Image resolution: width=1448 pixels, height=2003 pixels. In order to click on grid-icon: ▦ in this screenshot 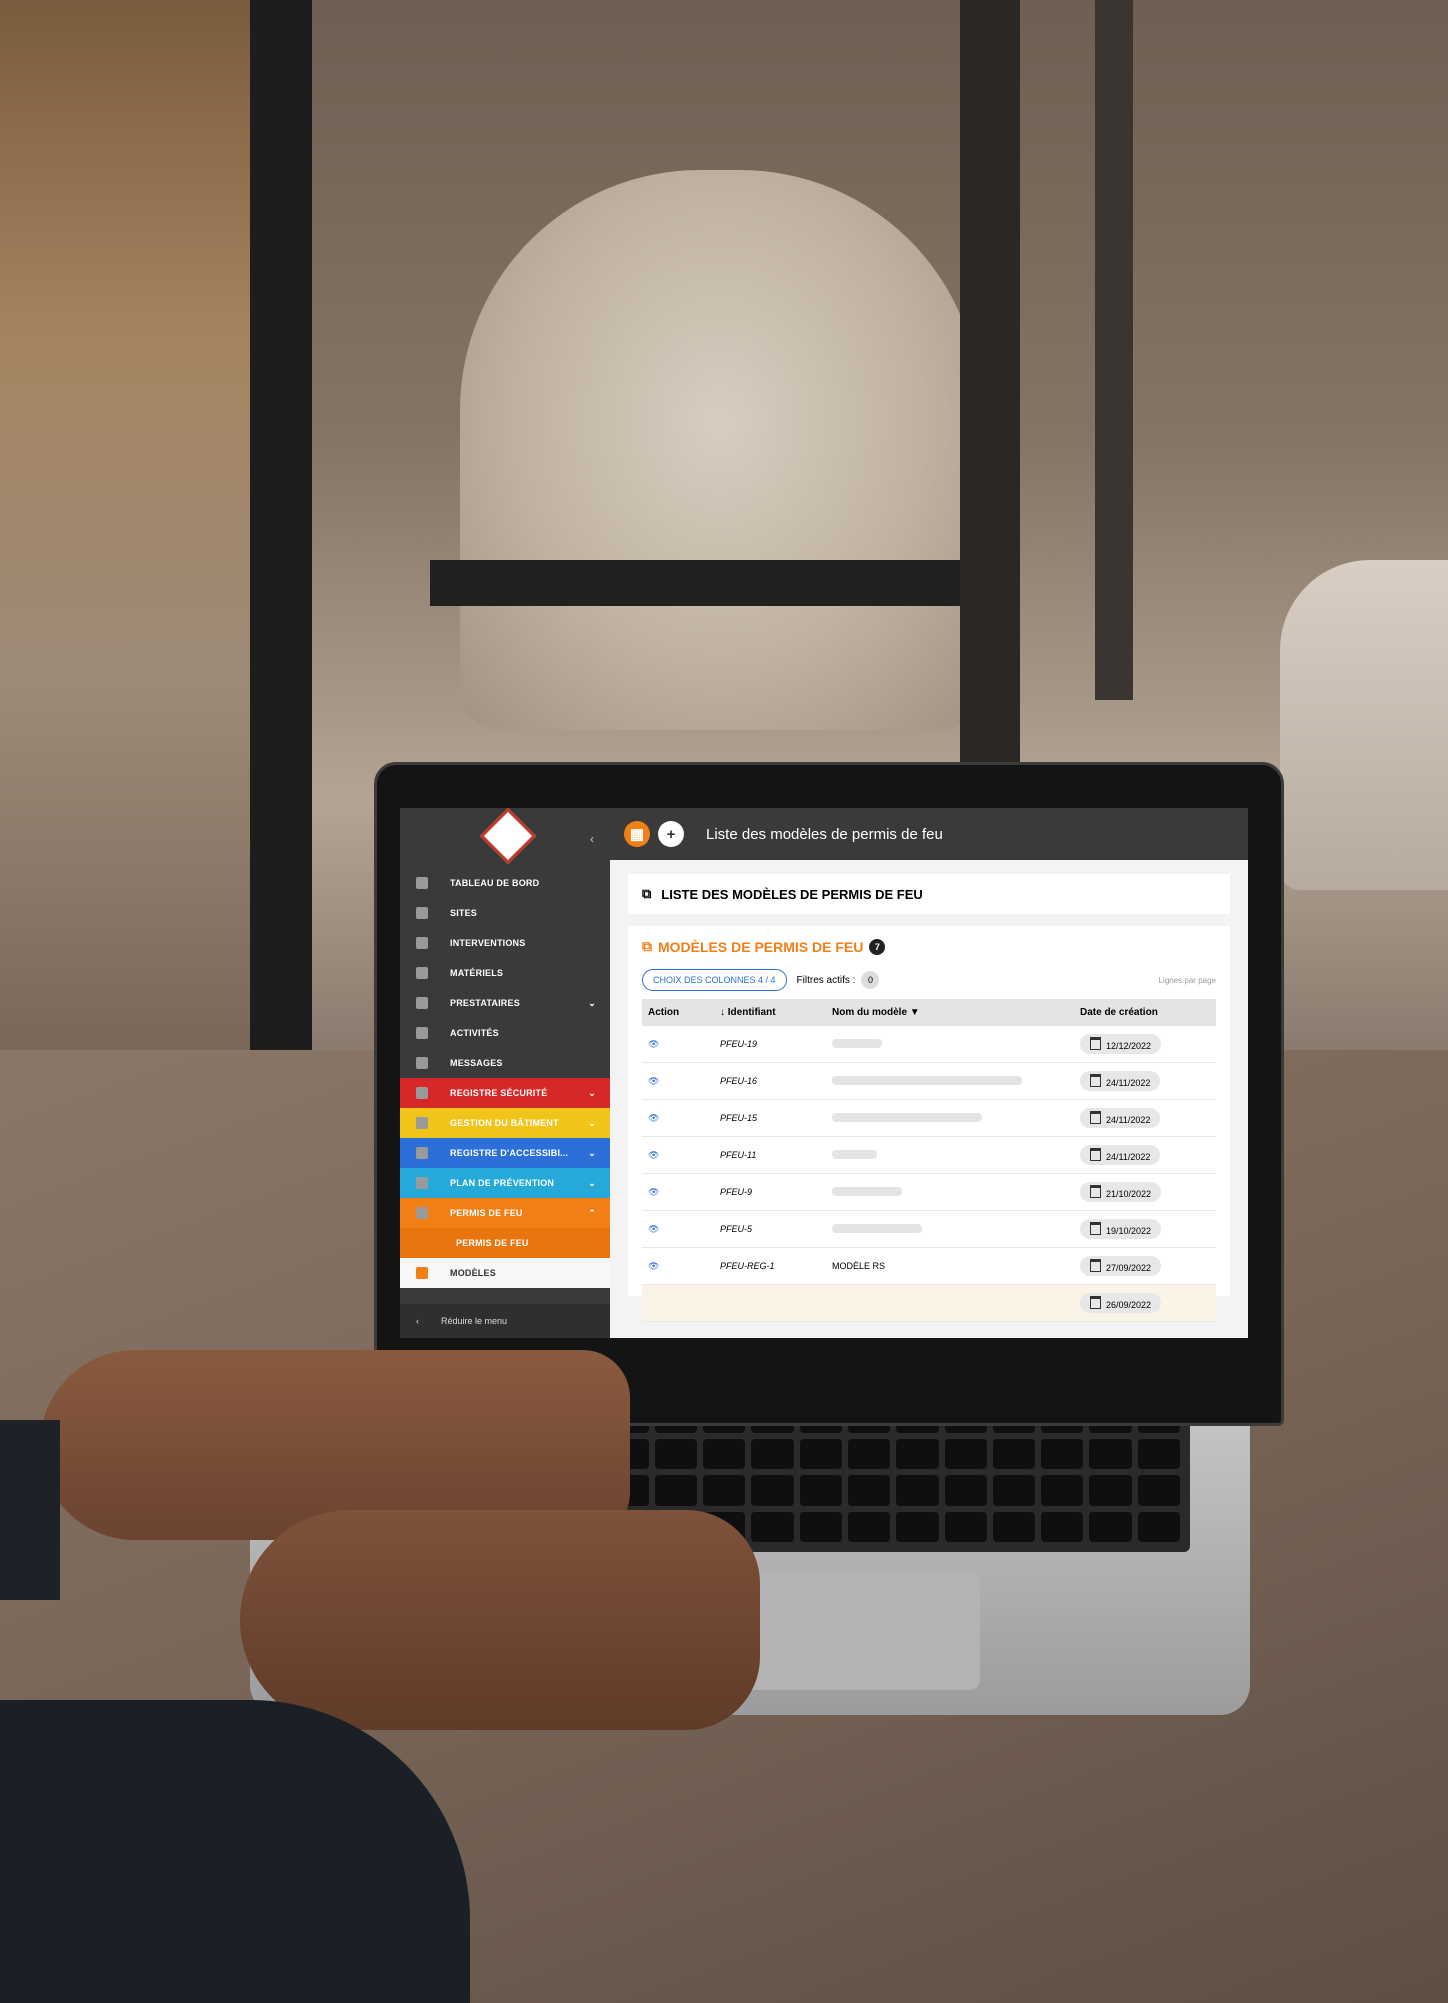, I will do `click(637, 834)`.